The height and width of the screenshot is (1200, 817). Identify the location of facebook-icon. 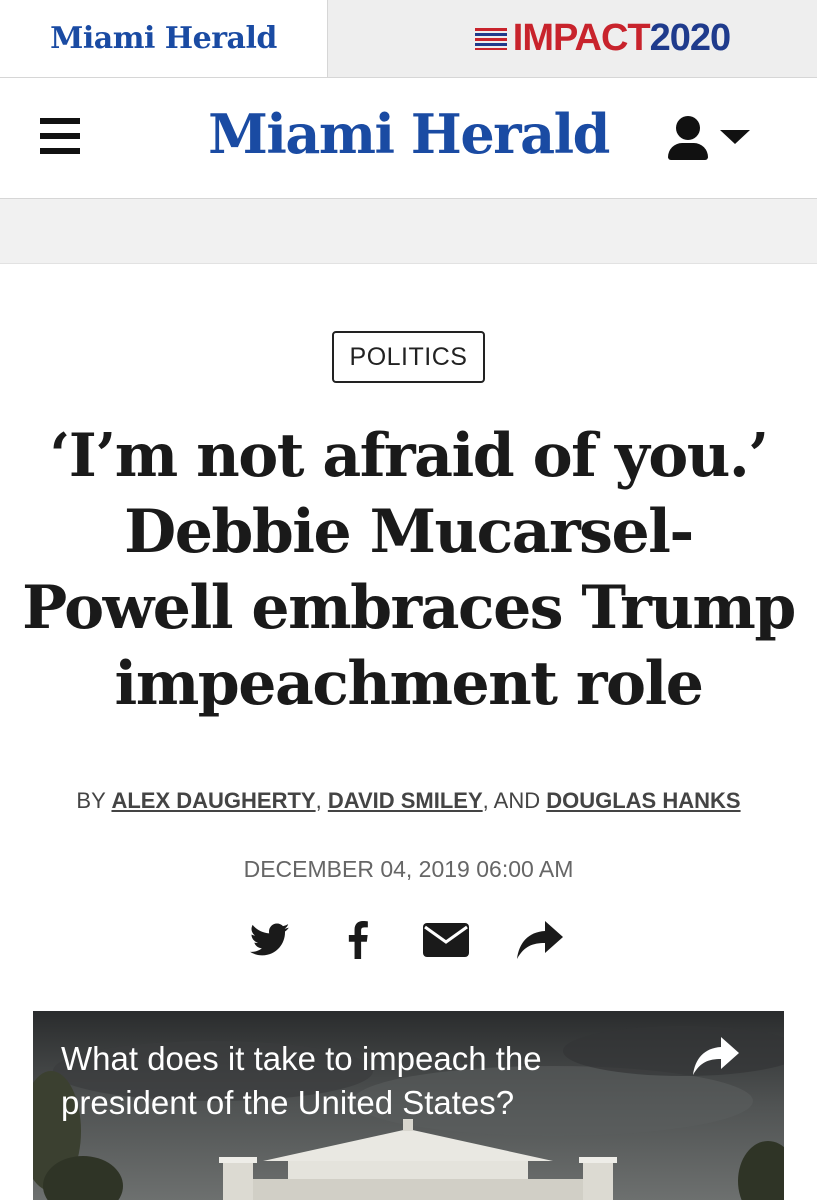
(358, 940).